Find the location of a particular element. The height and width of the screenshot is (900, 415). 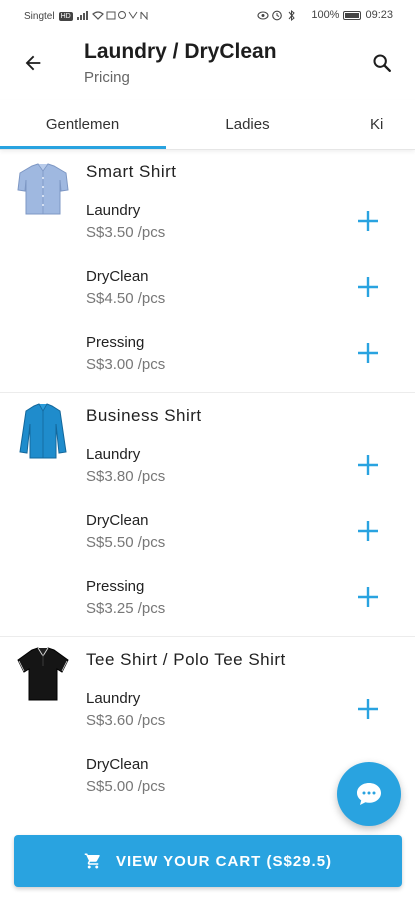

view-cart-button: VIEW YOUR CART (S$29.5) is located at coordinates (208, 861).